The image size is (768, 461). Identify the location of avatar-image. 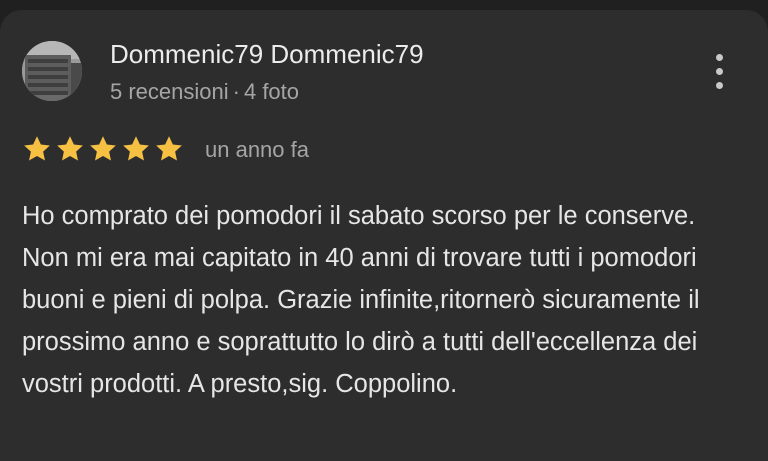
(52, 71).